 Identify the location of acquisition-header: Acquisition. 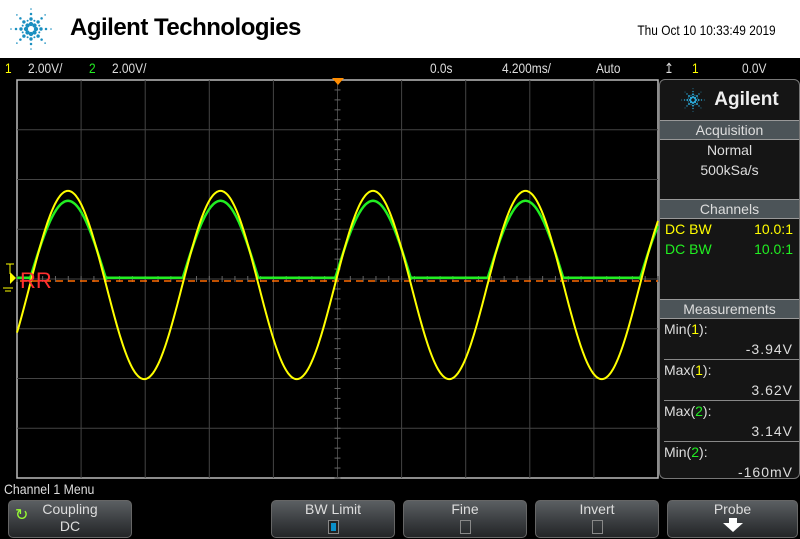
(729, 130).